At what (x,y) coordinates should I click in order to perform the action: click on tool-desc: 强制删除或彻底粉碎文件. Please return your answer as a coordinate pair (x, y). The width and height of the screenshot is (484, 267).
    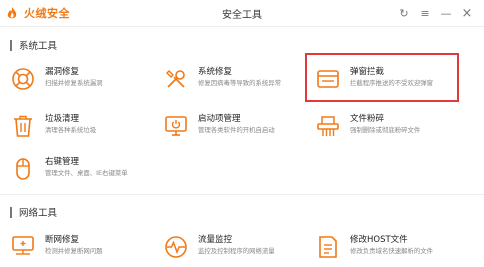
    Looking at the image, I should click on (385, 130).